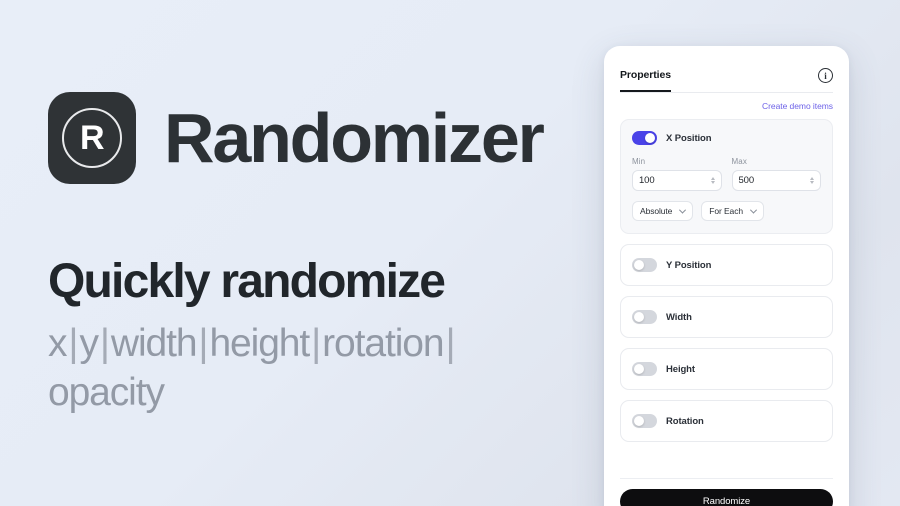 The image size is (900, 506). I want to click on brand-title: Randomizer, so click(354, 138).